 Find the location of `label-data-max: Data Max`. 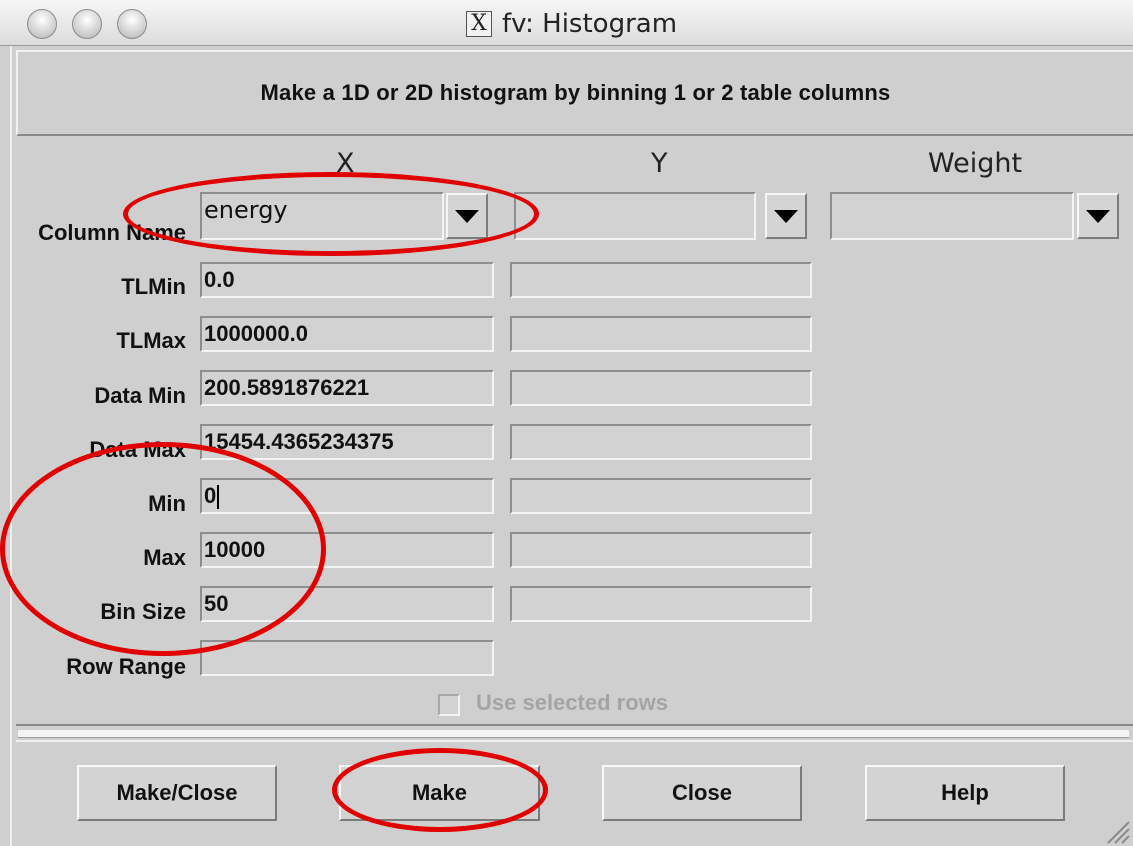

label-data-max: Data Max is located at coordinates (137, 449).